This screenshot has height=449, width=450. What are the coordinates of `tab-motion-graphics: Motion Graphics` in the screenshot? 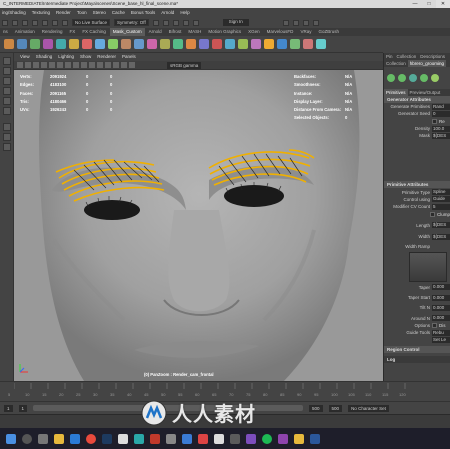 It's located at (224, 32).